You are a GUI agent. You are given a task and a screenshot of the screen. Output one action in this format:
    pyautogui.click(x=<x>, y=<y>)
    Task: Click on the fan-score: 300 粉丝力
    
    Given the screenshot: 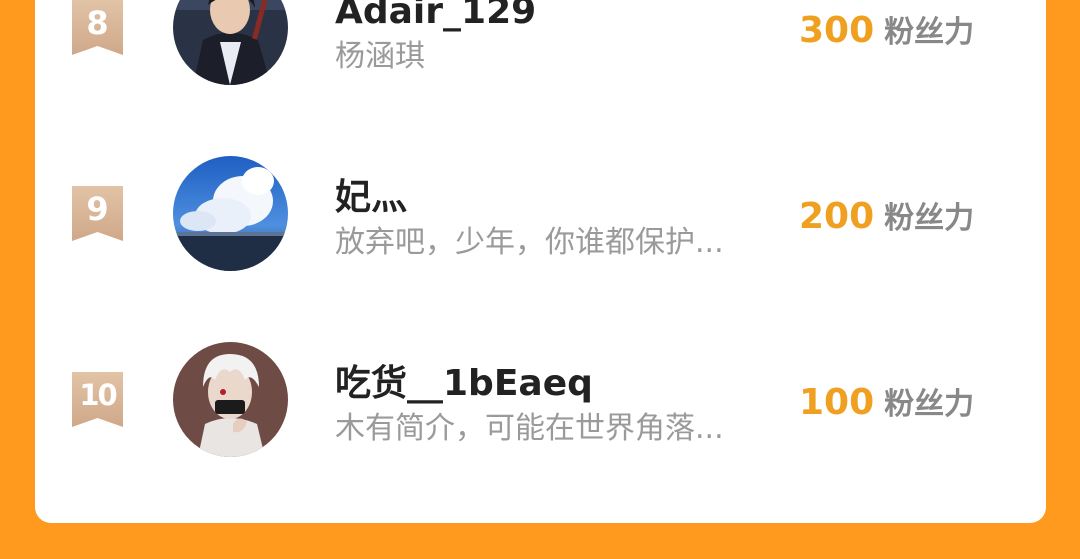 What is the action you would take?
    pyautogui.click(x=886, y=34)
    